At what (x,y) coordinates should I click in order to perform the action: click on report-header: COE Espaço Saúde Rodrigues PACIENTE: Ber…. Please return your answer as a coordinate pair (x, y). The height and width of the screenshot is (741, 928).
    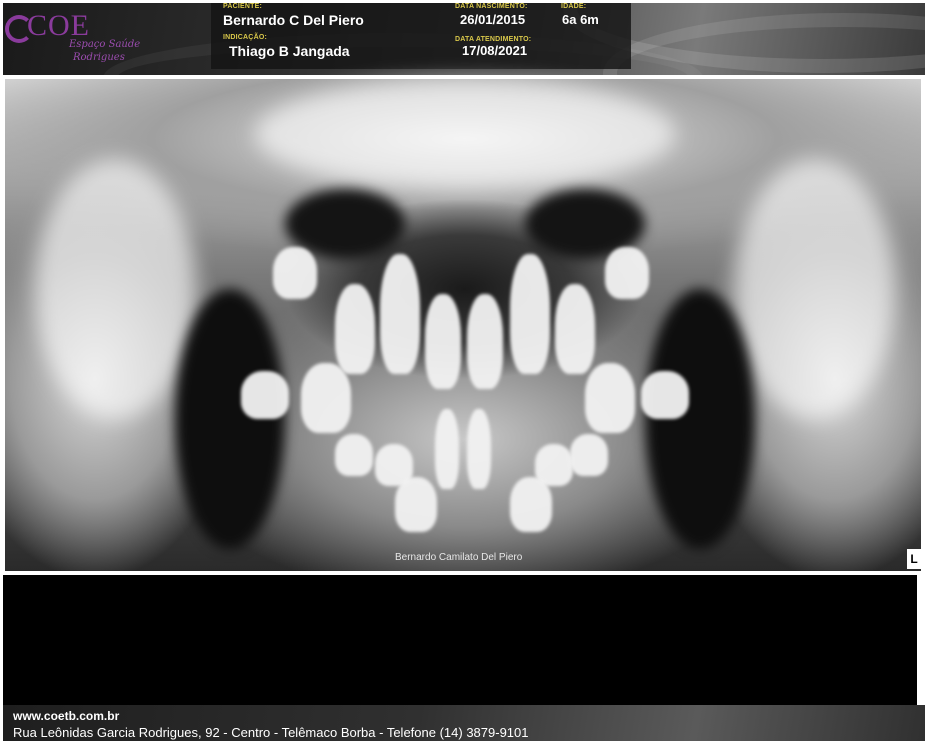
    Looking at the image, I should click on (464, 39).